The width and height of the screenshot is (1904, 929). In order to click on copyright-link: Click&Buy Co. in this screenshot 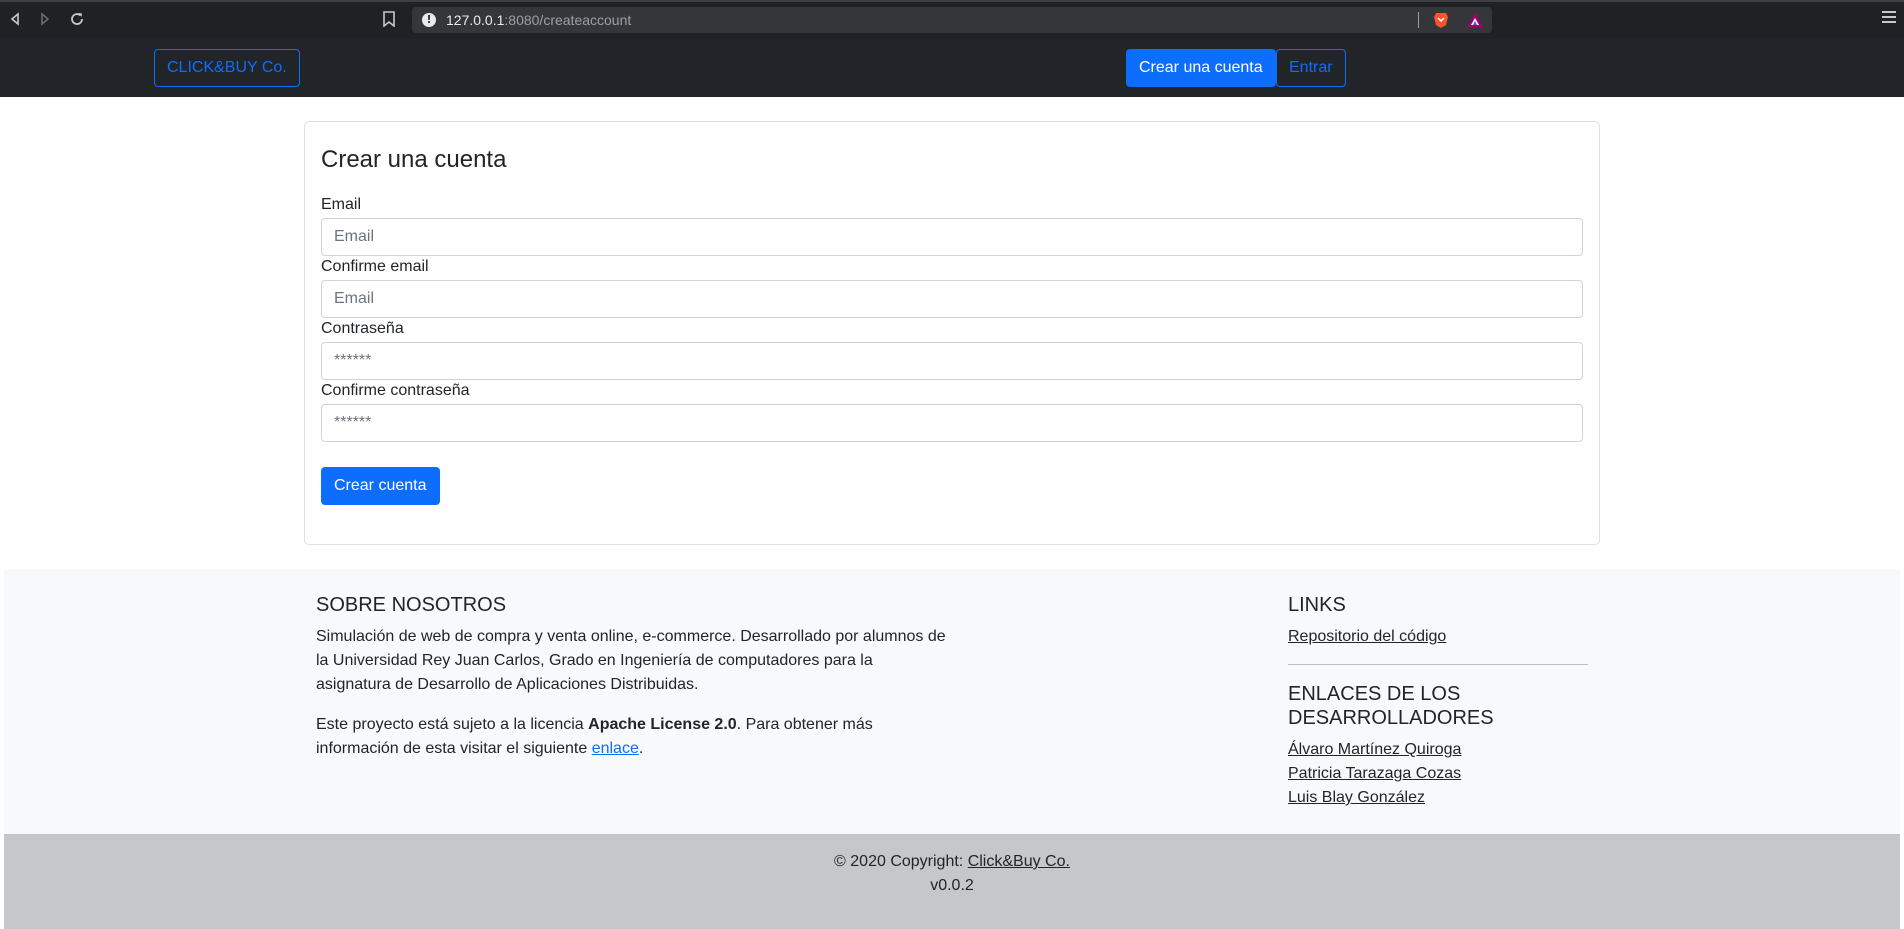, I will do `click(1019, 861)`.